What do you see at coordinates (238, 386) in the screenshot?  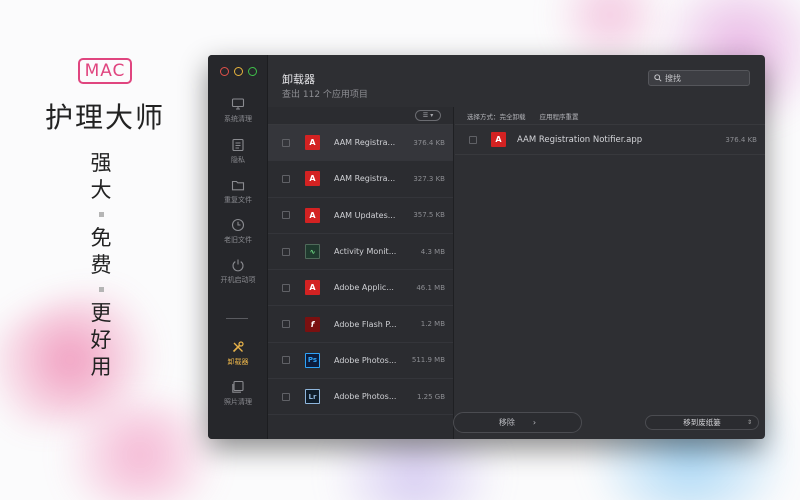 I see `photos-icon` at bounding box center [238, 386].